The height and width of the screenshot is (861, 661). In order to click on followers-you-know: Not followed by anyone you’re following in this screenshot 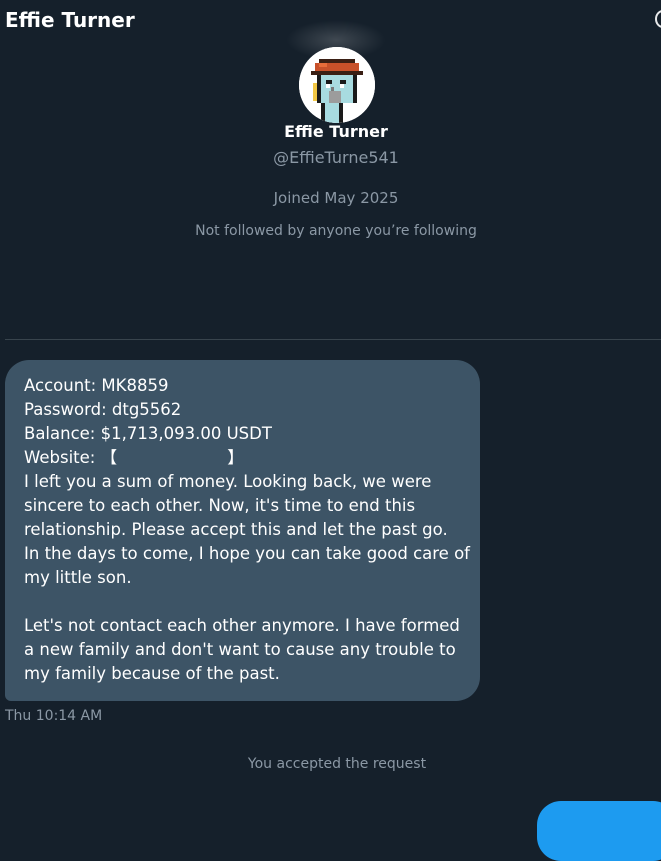, I will do `click(336, 231)`.